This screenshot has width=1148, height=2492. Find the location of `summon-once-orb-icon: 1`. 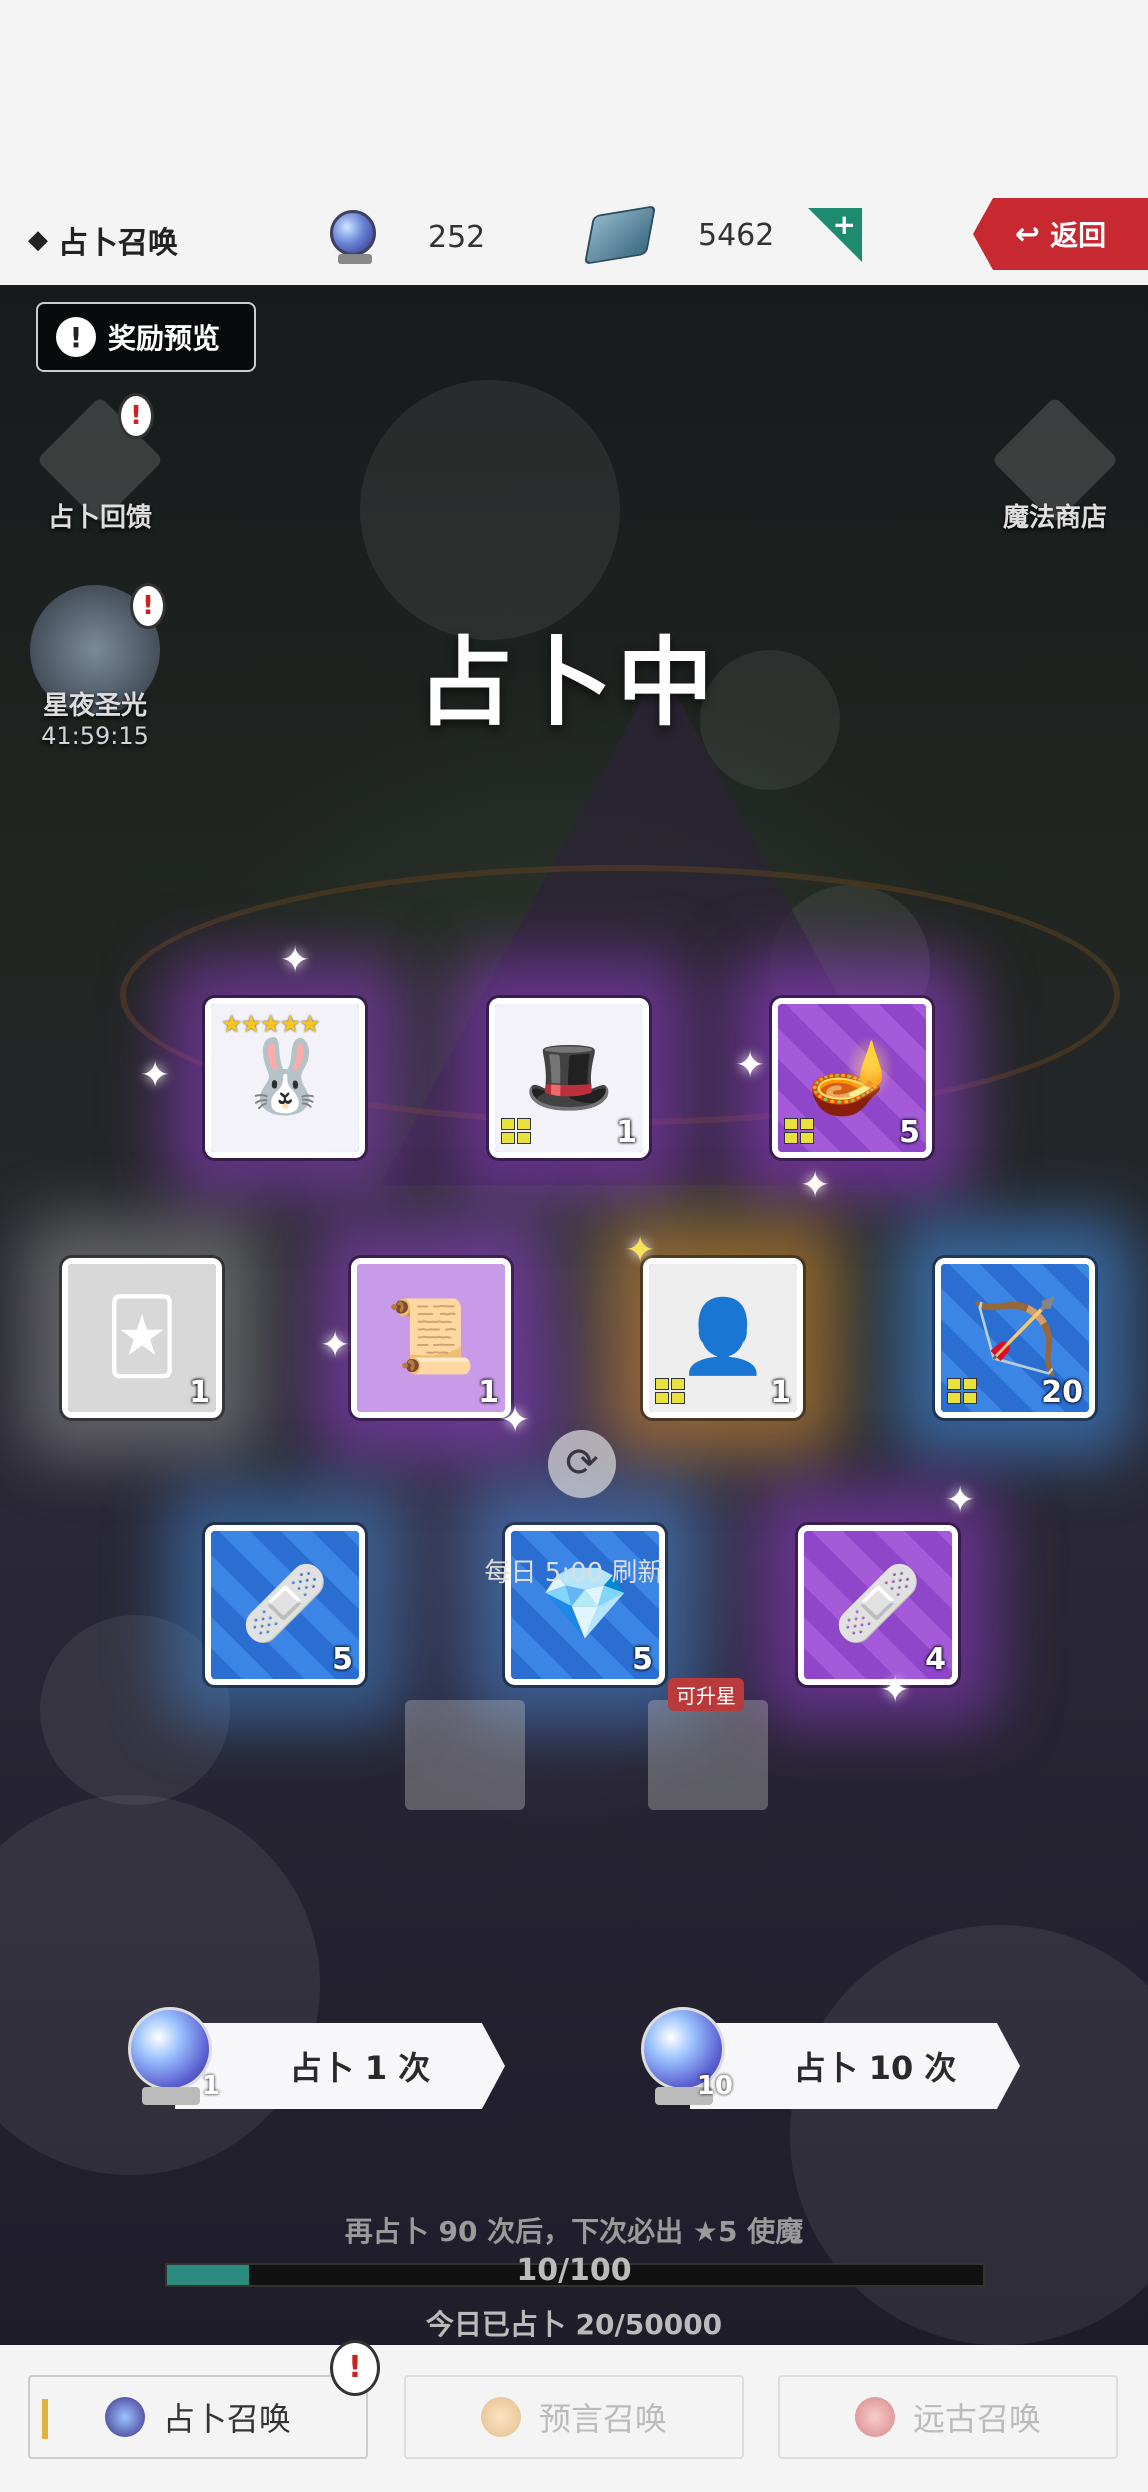

summon-once-orb-icon: 1 is located at coordinates (174, 2056).